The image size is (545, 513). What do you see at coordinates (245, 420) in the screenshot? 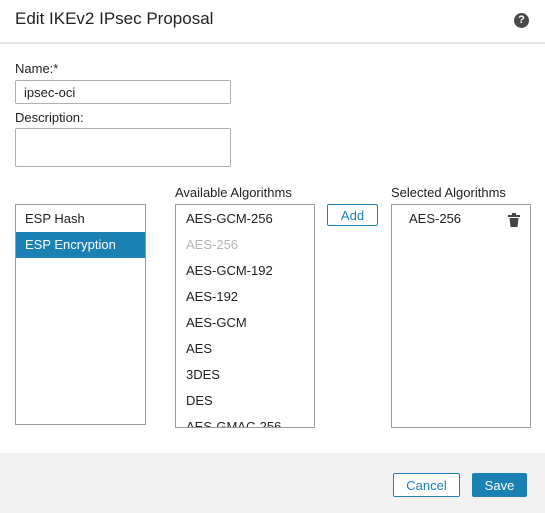
I see `available-algorithm-item: AES-GMAC-256` at bounding box center [245, 420].